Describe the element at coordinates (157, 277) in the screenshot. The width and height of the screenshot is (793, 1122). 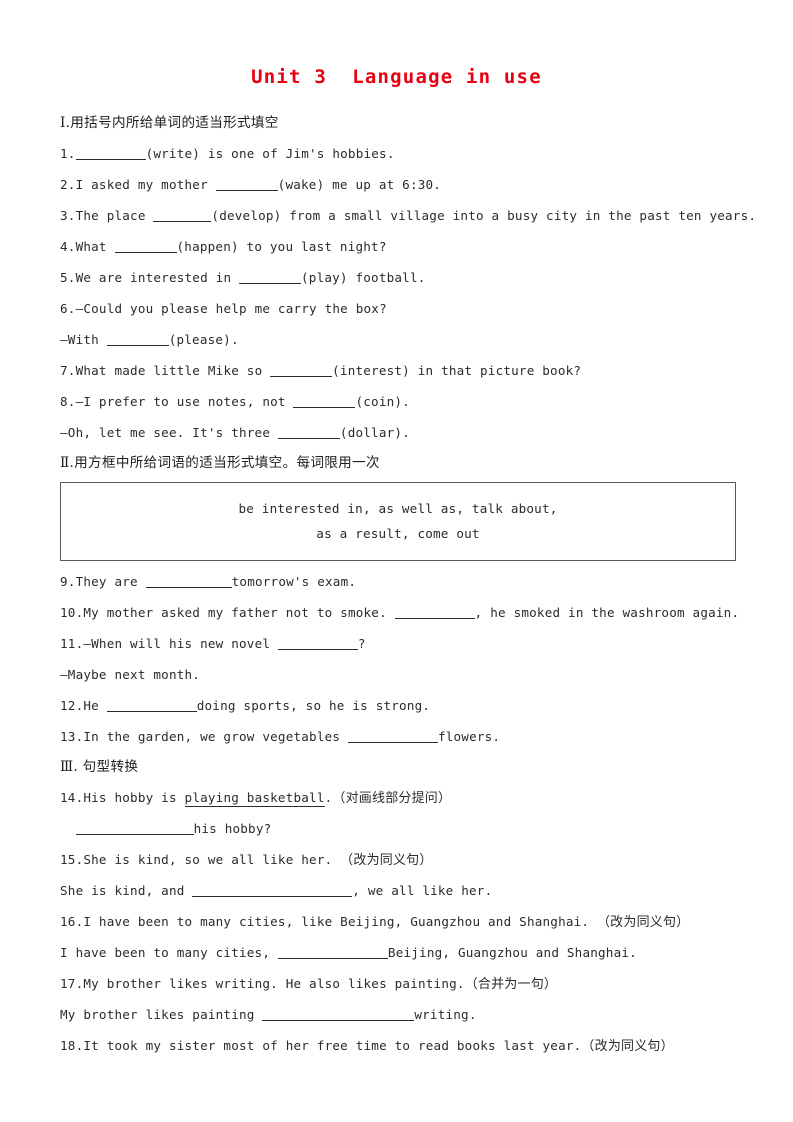
I see `item-text-pre: We are interested in` at that location.